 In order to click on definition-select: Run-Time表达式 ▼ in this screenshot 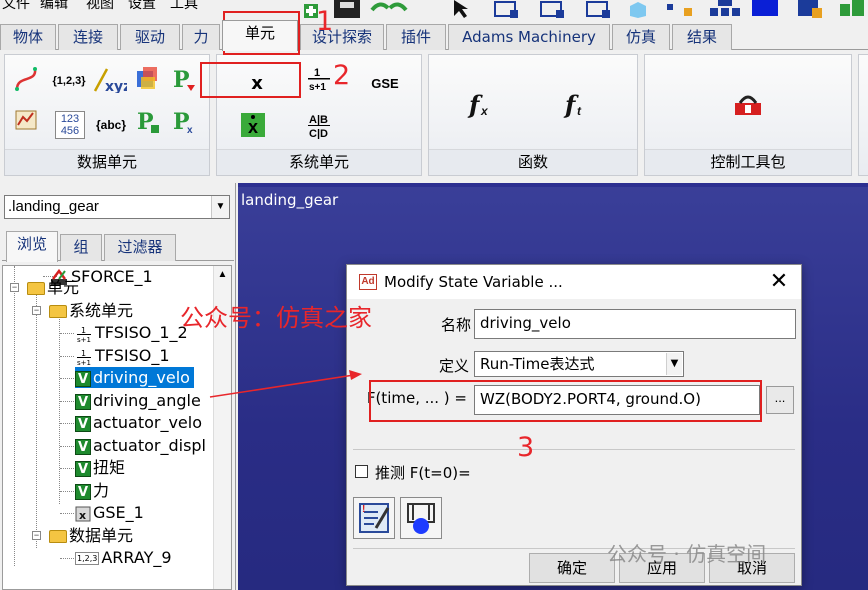, I will do `click(579, 364)`.